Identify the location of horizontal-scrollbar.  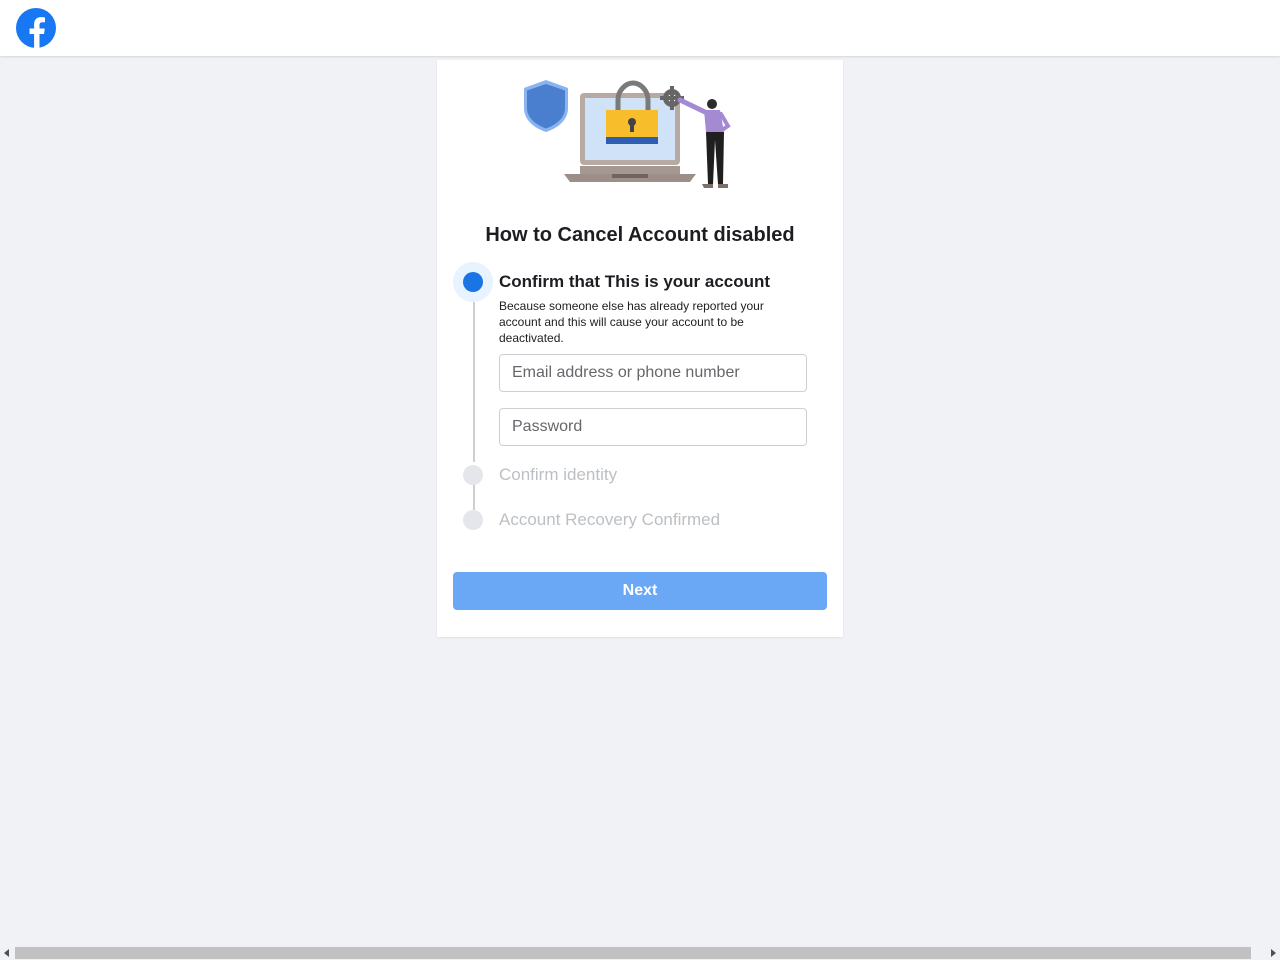
(640, 953).